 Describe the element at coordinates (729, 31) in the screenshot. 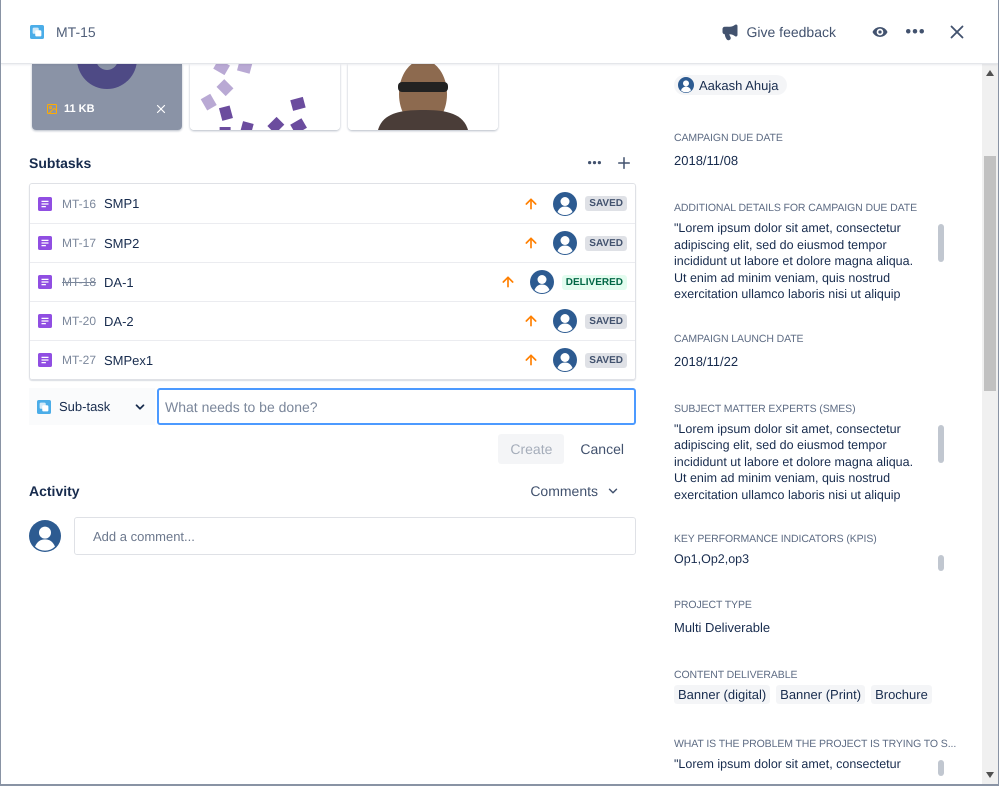

I see `megaphone-icon` at that location.